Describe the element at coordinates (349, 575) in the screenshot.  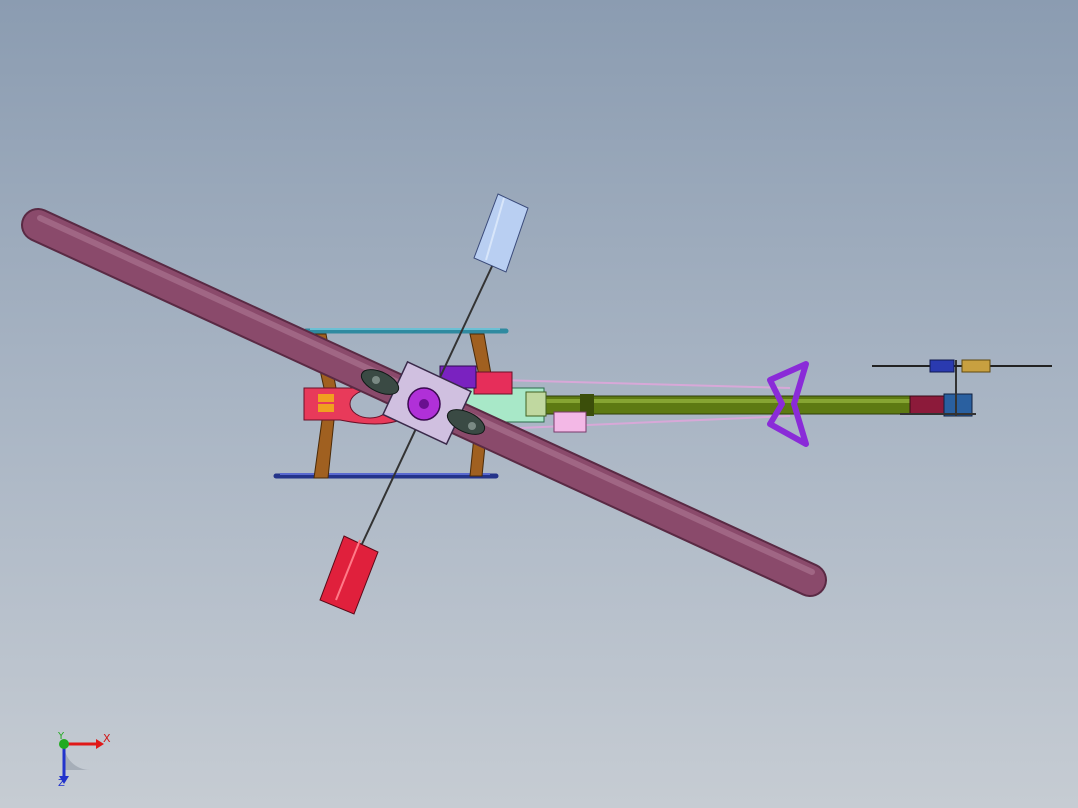
I see `flybar-paddle-lower` at that location.